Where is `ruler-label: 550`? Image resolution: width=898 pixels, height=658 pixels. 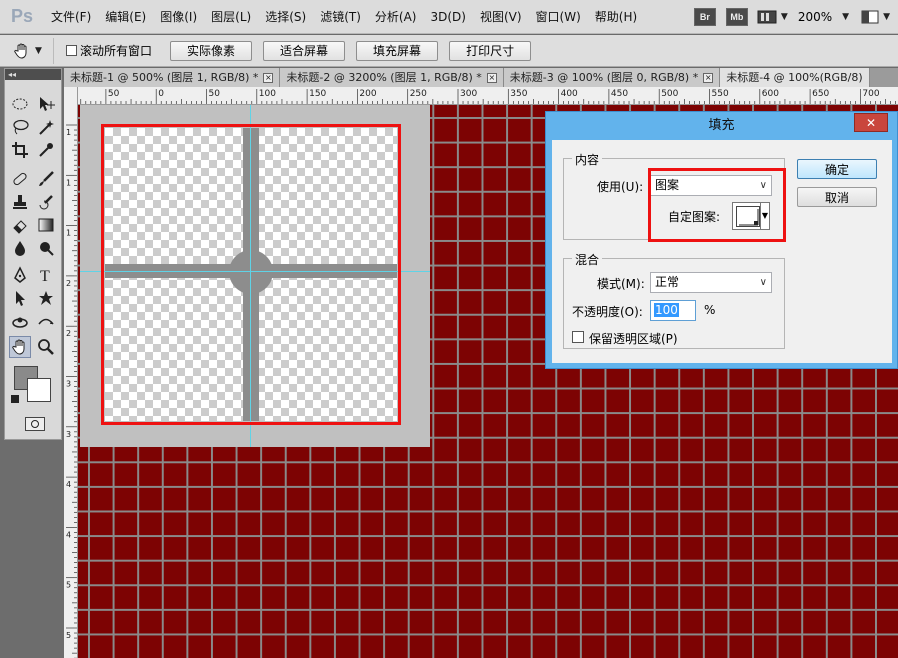
ruler-label: 550 is located at coordinates (720, 94).